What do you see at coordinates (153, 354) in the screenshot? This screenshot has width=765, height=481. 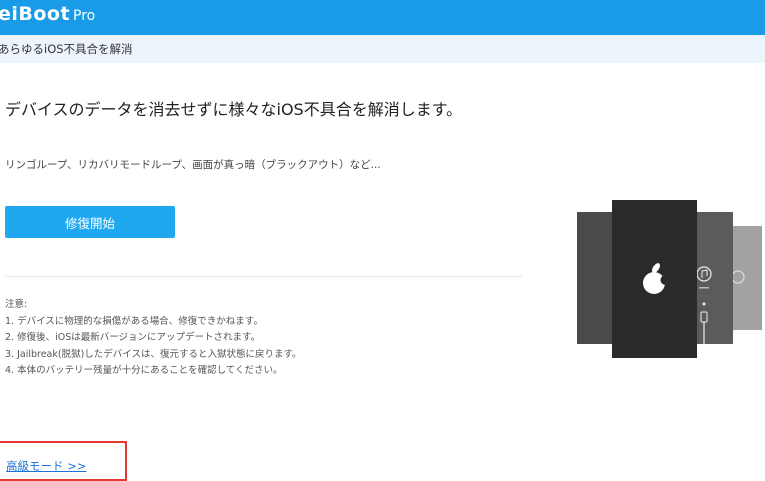 I see `note-item: 3. Jailbreak(脱獄)したデバイスは、復元すると入獄状態に戻ります。` at bounding box center [153, 354].